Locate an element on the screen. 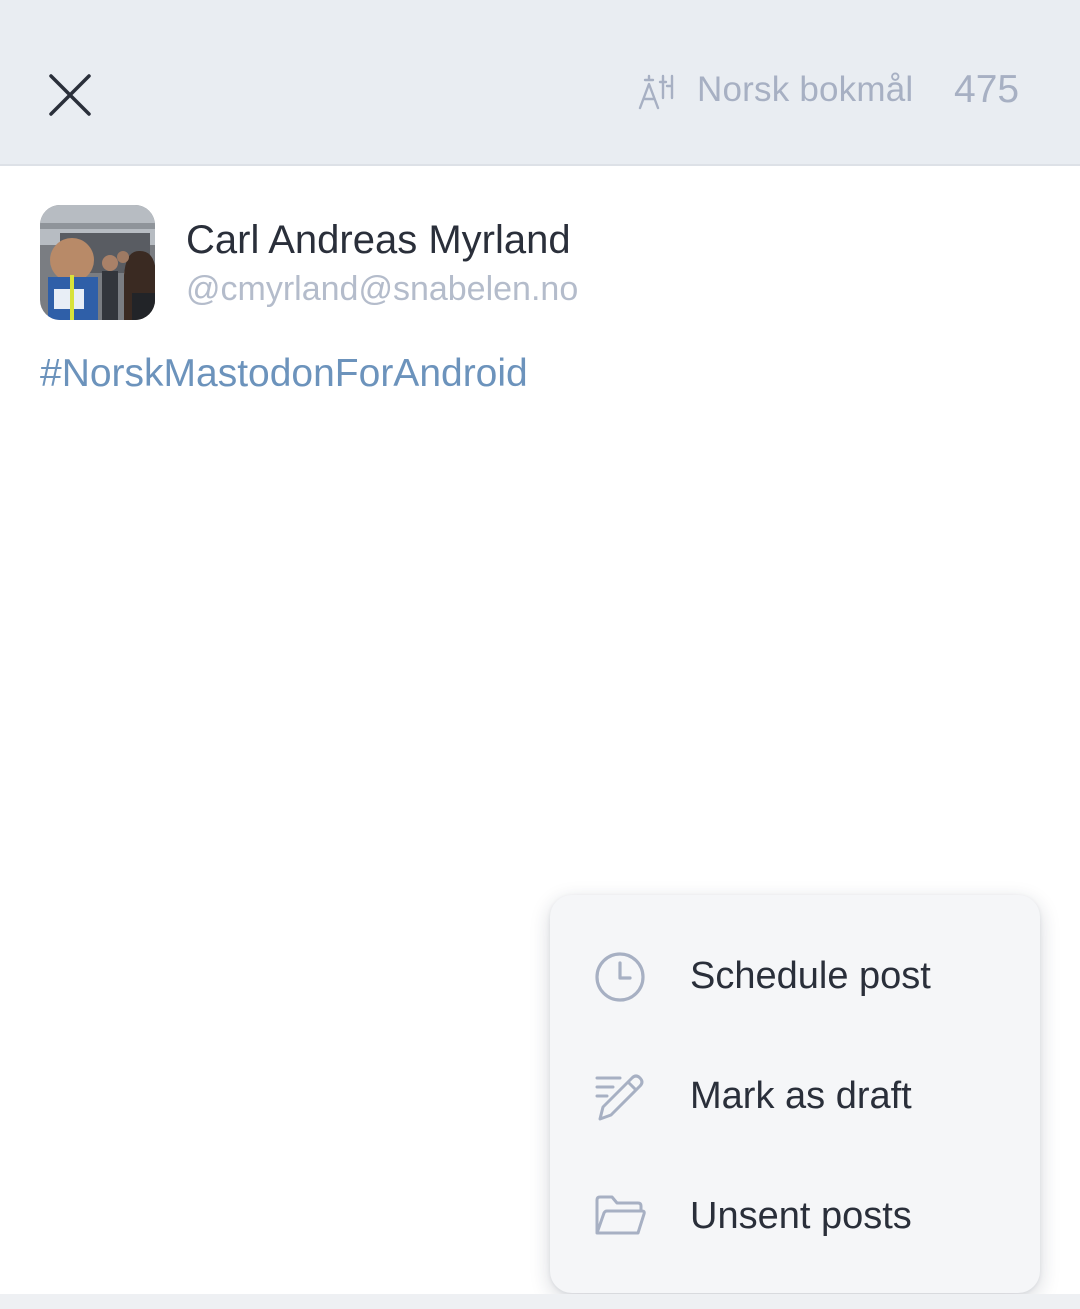 This screenshot has height=1309, width=1080. menu-item-mark-as-draft: Mark as draft is located at coordinates (795, 1097).